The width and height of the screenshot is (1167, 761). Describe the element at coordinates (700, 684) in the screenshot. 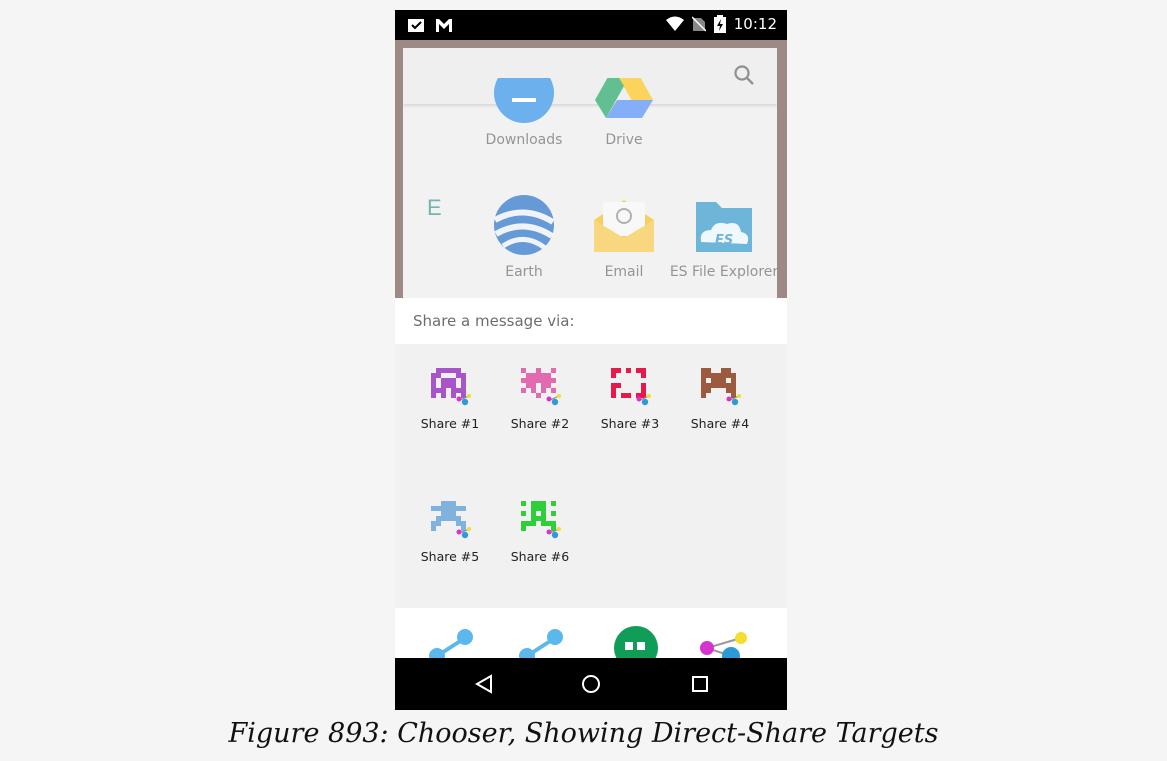

I see `recents-icon` at that location.